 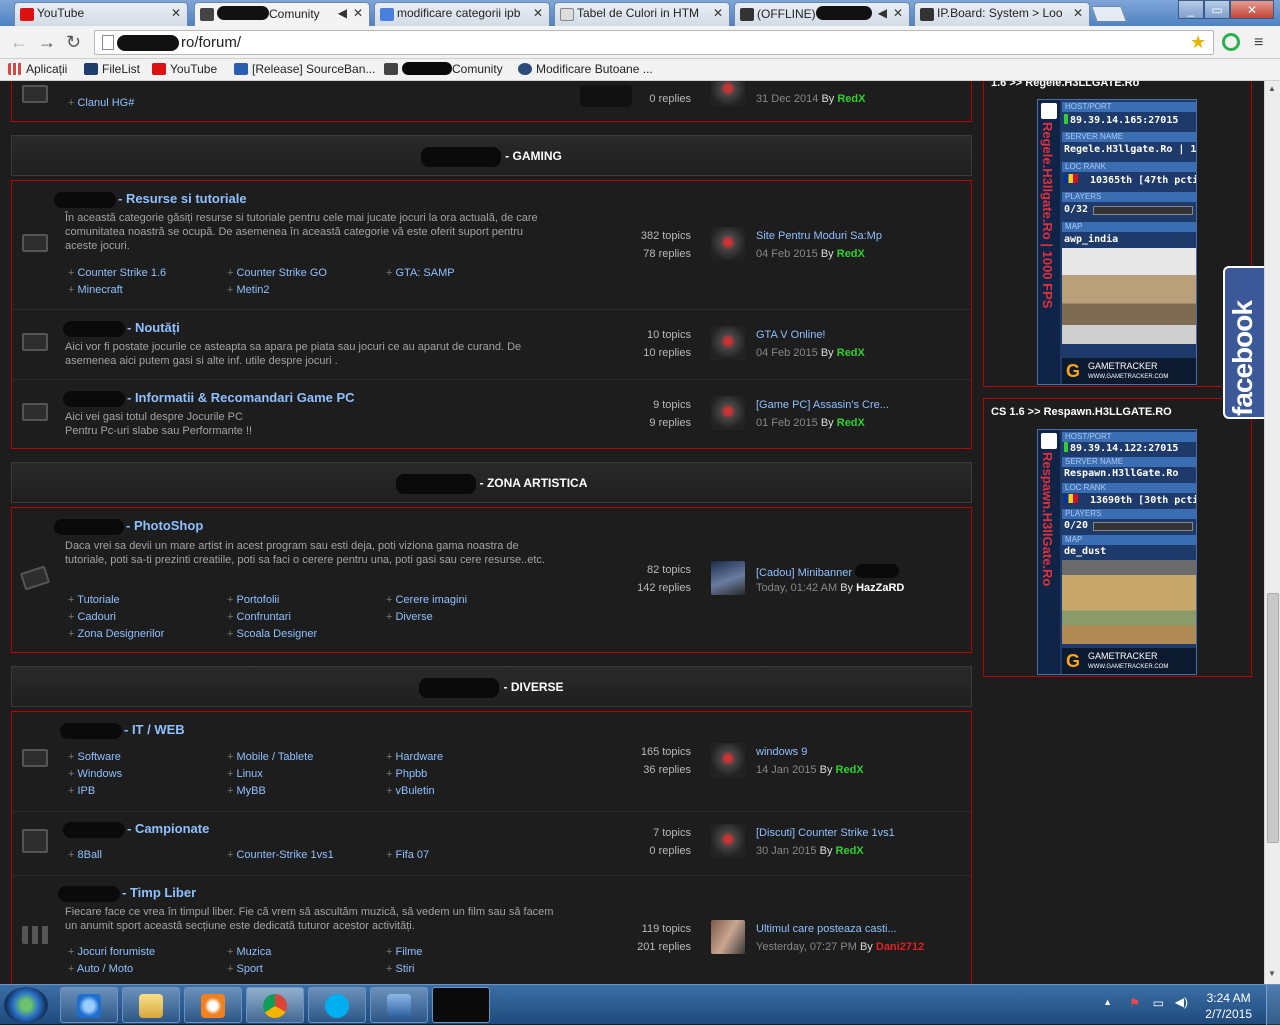 I want to click on last-post-topic: windows 9, so click(x=781, y=752).